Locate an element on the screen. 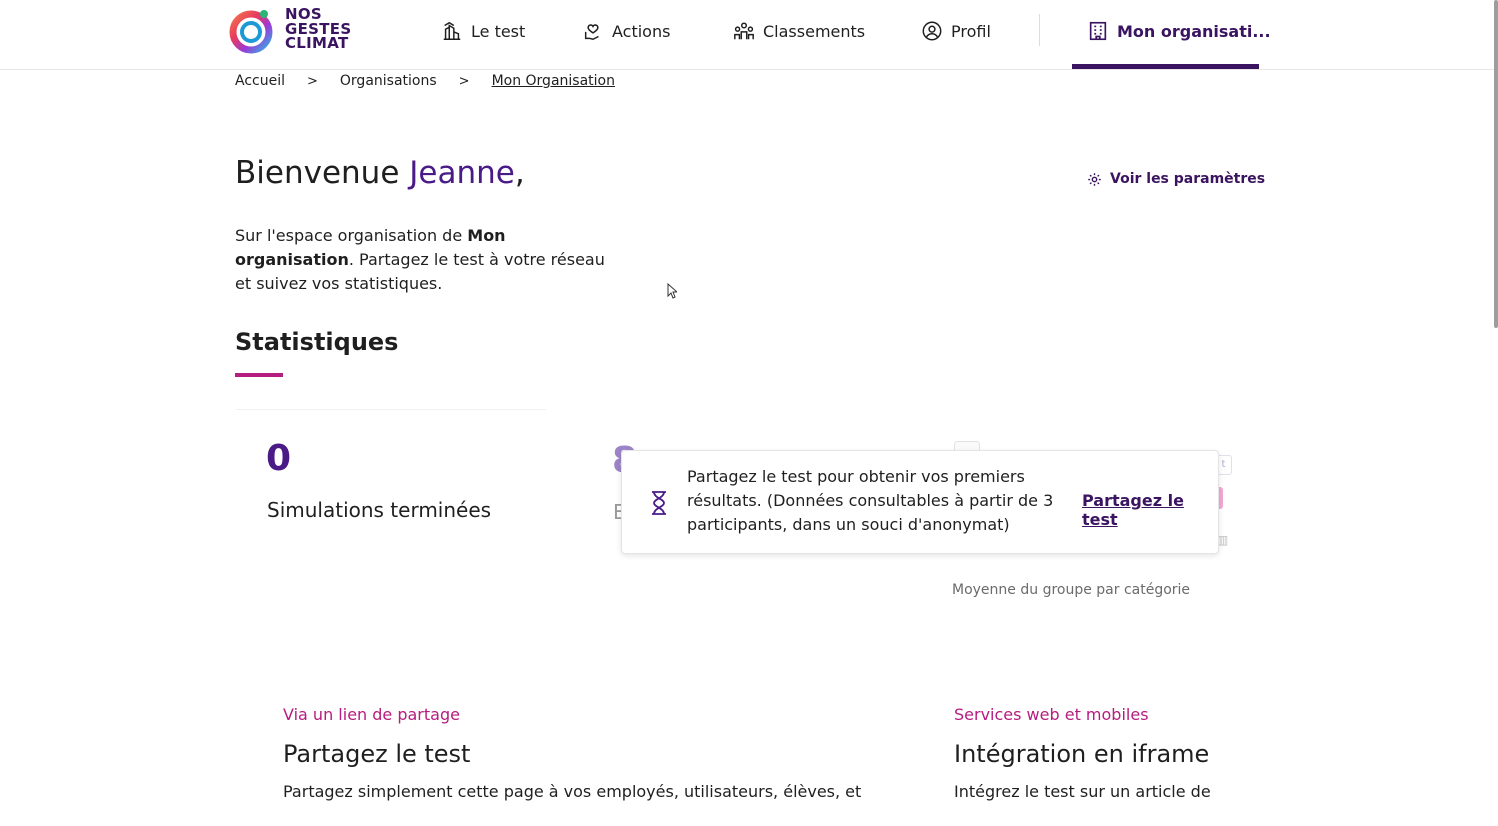 This screenshot has height=826, width=1498. card-title: Partagez le test is located at coordinates (377, 754).